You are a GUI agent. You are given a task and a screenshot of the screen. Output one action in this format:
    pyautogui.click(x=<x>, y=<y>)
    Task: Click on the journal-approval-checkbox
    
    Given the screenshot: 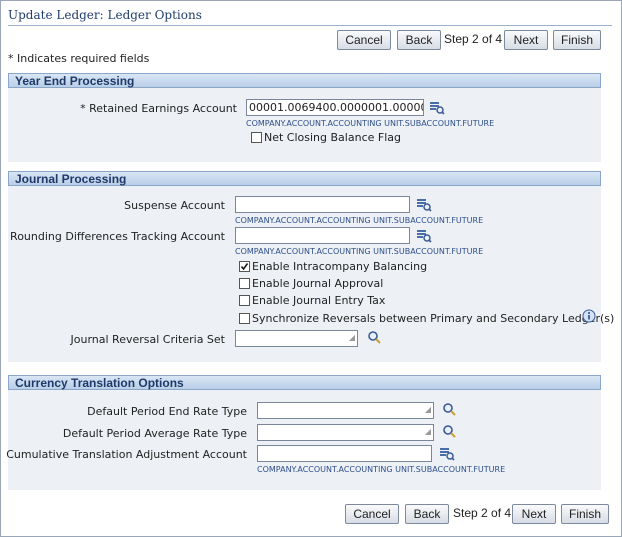 What is the action you would take?
    pyautogui.click(x=244, y=283)
    